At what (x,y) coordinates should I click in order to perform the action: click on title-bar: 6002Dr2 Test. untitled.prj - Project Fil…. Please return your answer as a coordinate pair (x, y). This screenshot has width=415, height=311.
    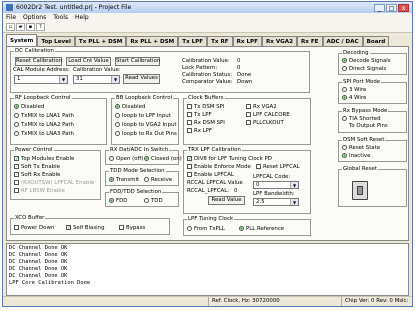
    Looking at the image, I should click on (207, 7).